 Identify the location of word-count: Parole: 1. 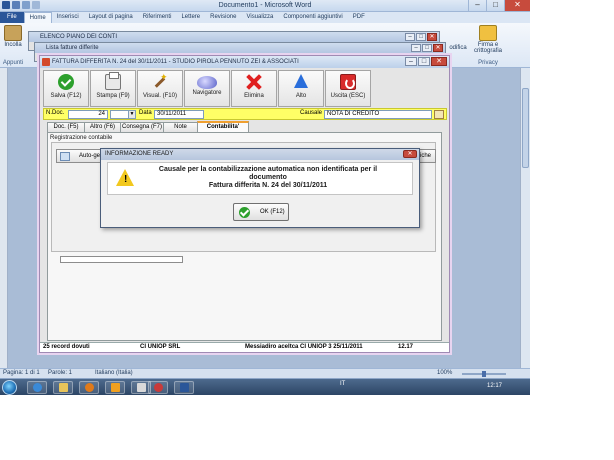
(60, 373).